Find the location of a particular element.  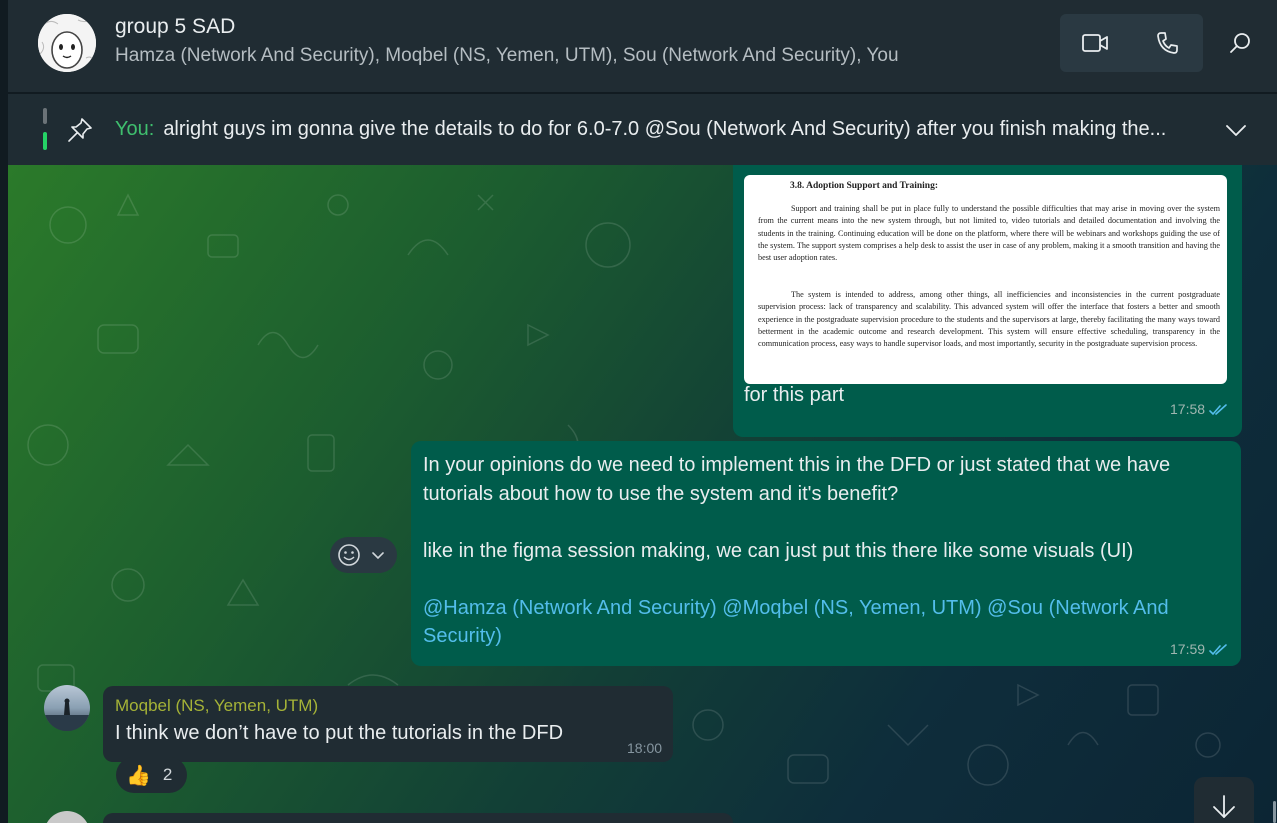

voice-call-icon is located at coordinates (1167, 43).